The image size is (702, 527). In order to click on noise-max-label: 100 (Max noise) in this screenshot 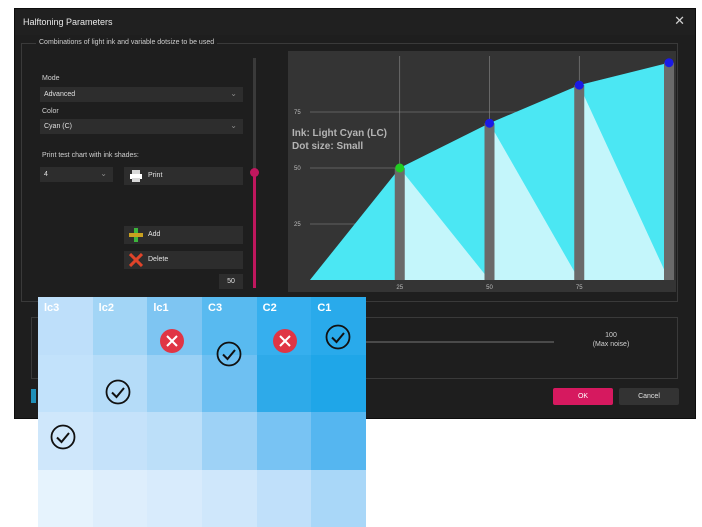, I will do `click(611, 340)`.